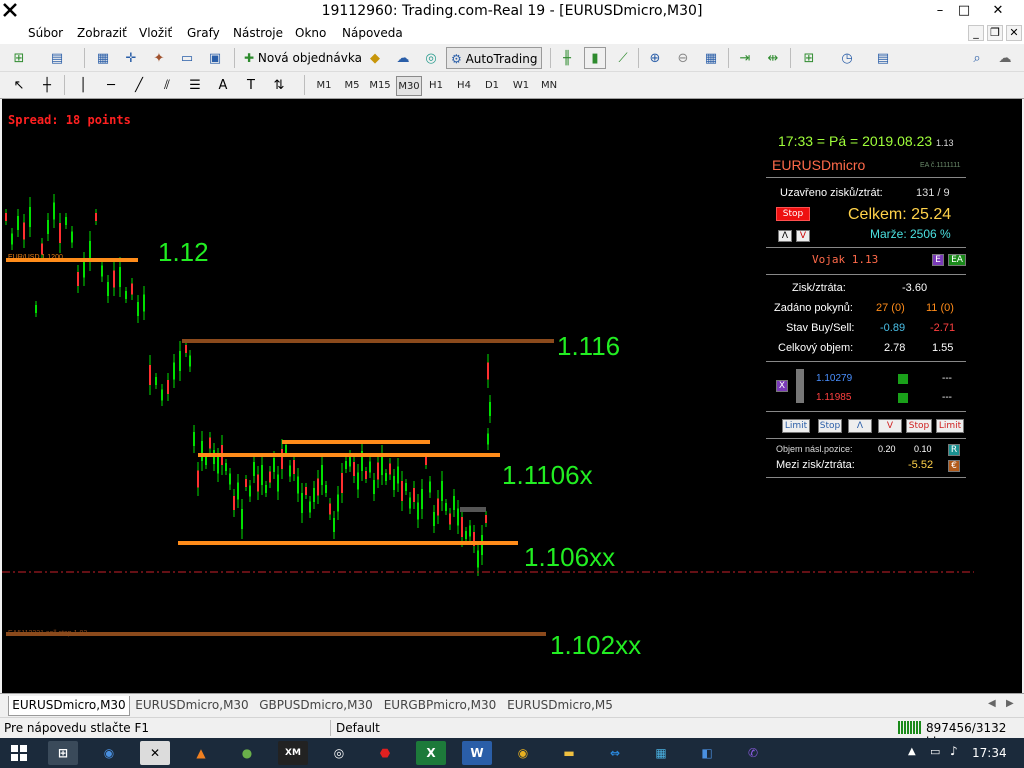  Describe the element at coordinates (19, 753) in the screenshot. I see `windows-start-icon` at that location.